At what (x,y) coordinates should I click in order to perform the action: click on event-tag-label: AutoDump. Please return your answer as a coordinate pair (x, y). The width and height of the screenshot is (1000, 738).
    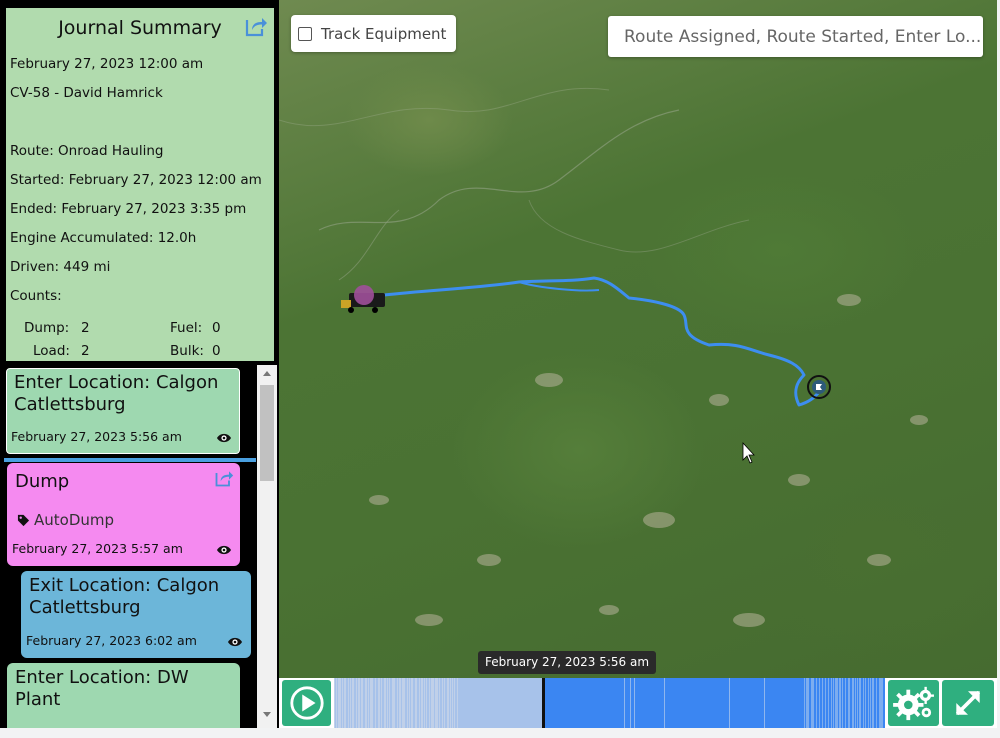
    Looking at the image, I should click on (74, 520).